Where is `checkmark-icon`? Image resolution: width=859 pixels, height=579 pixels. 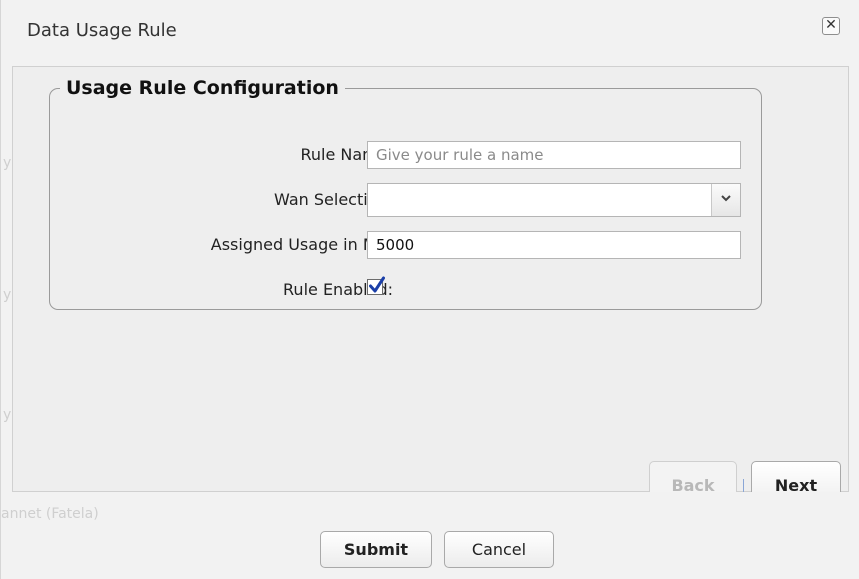
checkmark-icon is located at coordinates (377, 284).